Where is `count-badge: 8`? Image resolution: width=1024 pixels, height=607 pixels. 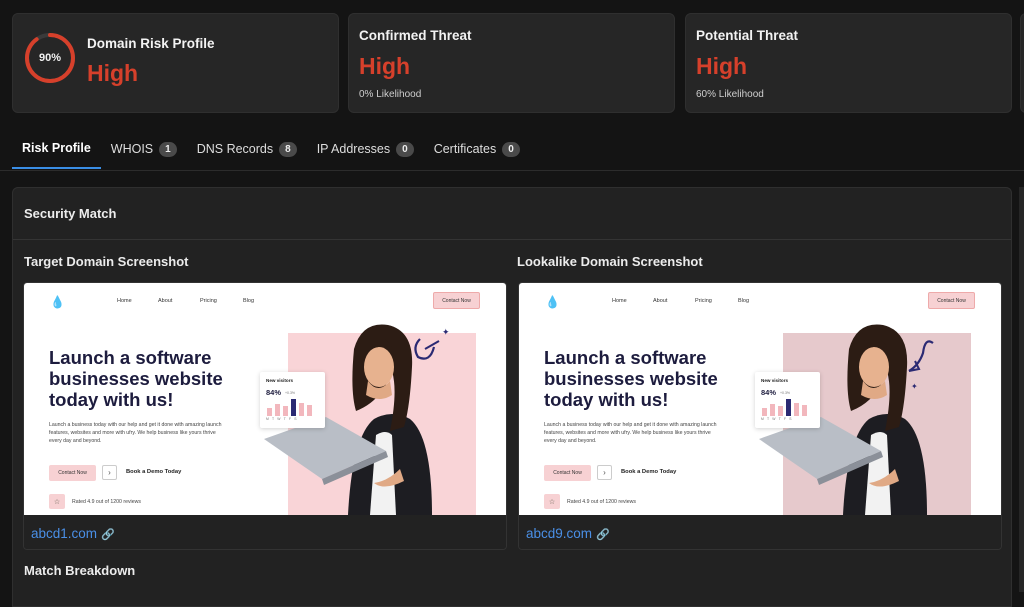 count-badge: 8 is located at coordinates (288, 149).